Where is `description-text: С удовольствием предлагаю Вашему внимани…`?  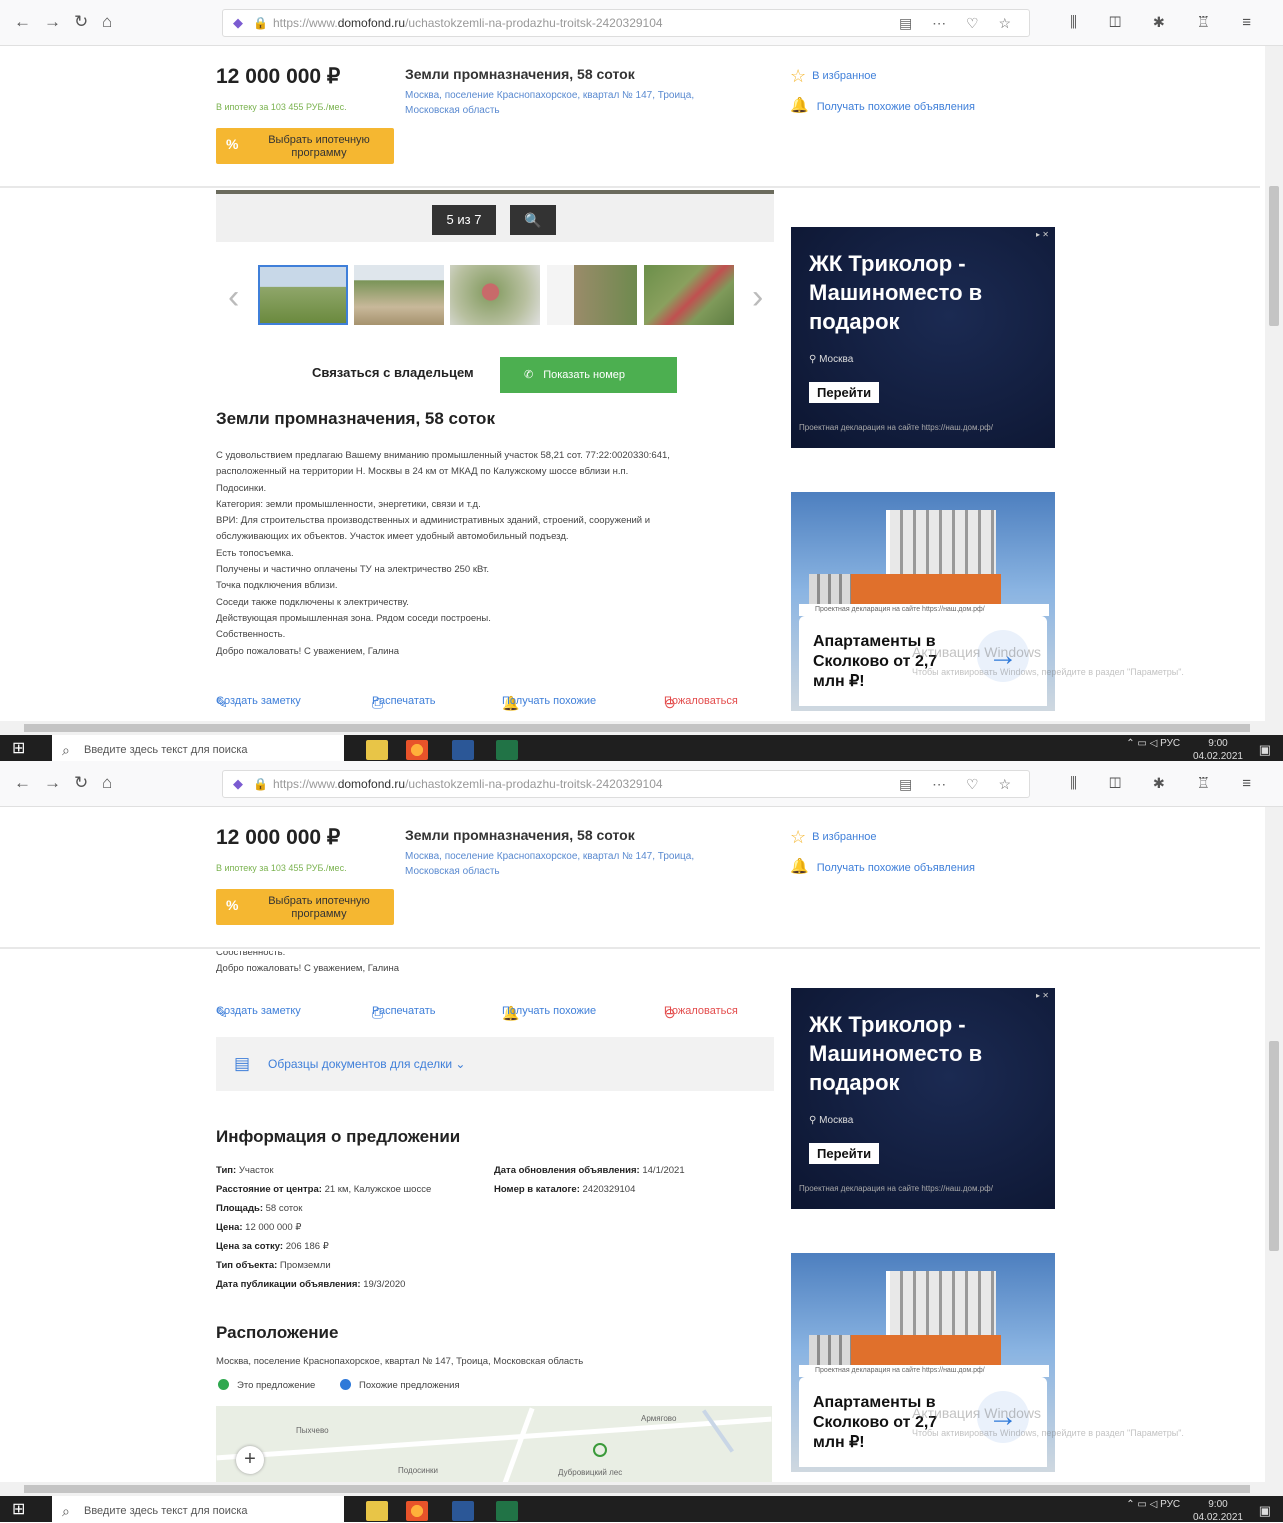 description-text: С удовольствием предлагаю Вашему внимани… is located at coordinates (496, 554).